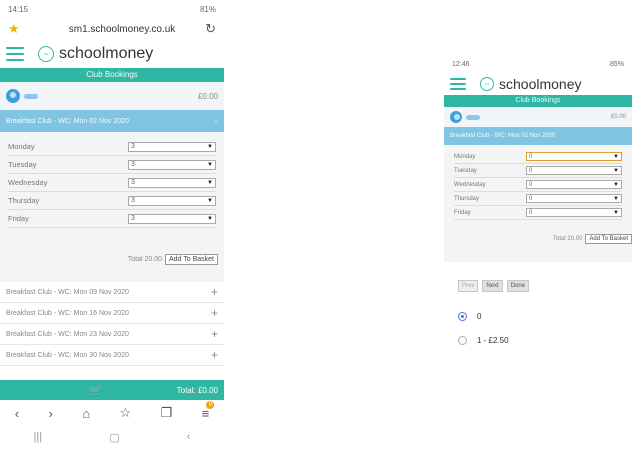  I want to click on forward-icon: ›, so click(50, 413).